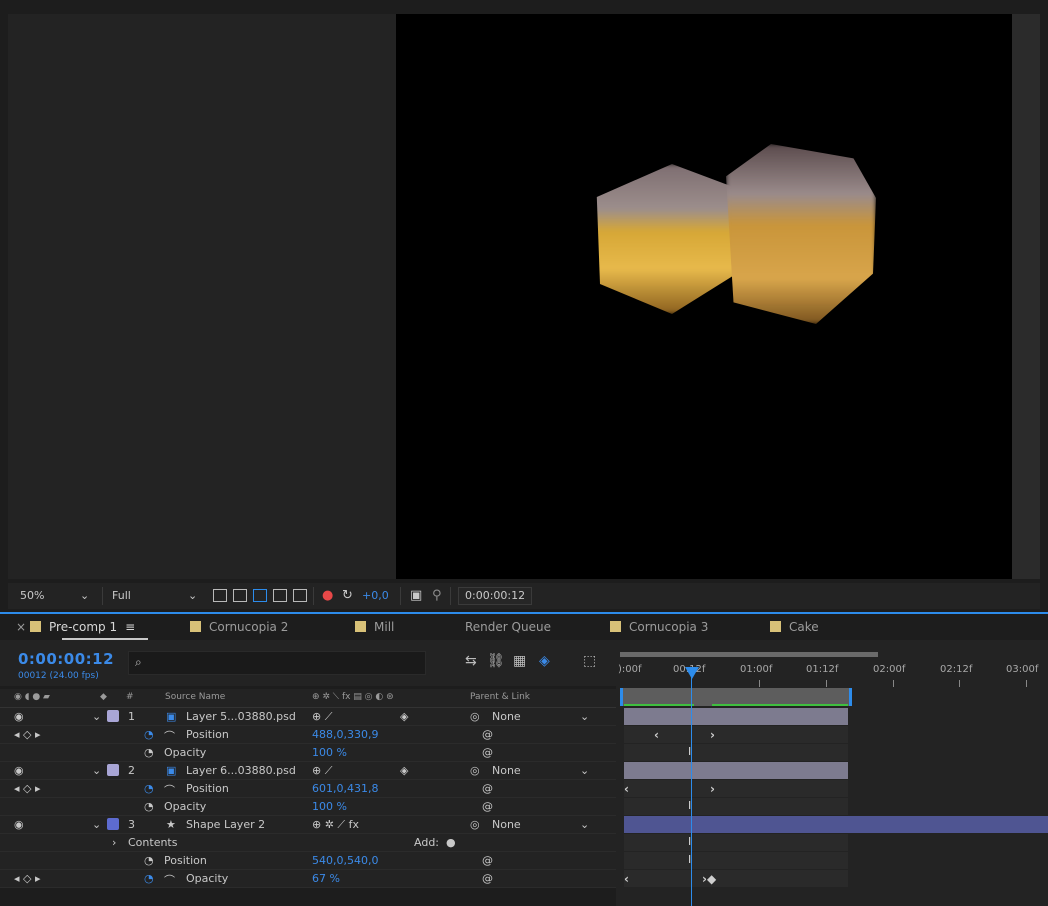  I want to click on region-of-interest-icon, so click(220, 595).